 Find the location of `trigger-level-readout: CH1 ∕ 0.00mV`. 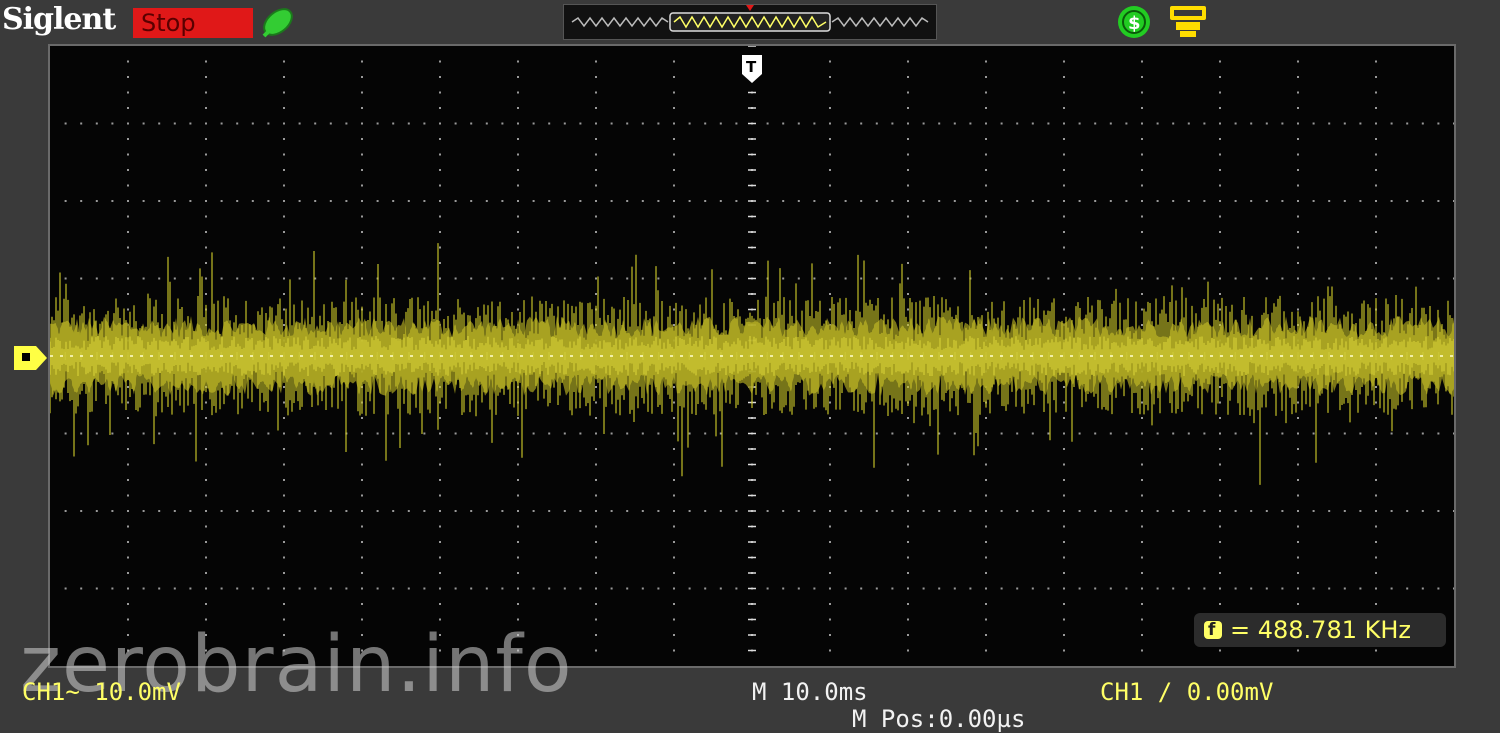

trigger-level-readout: CH1 ∕ 0.00mV is located at coordinates (1186, 692).